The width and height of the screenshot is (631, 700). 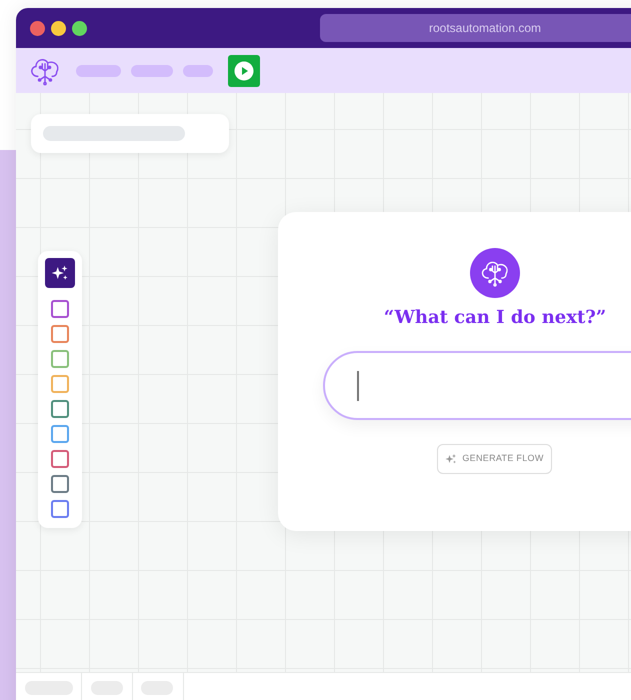 I want to click on ai-tool-button, so click(x=60, y=273).